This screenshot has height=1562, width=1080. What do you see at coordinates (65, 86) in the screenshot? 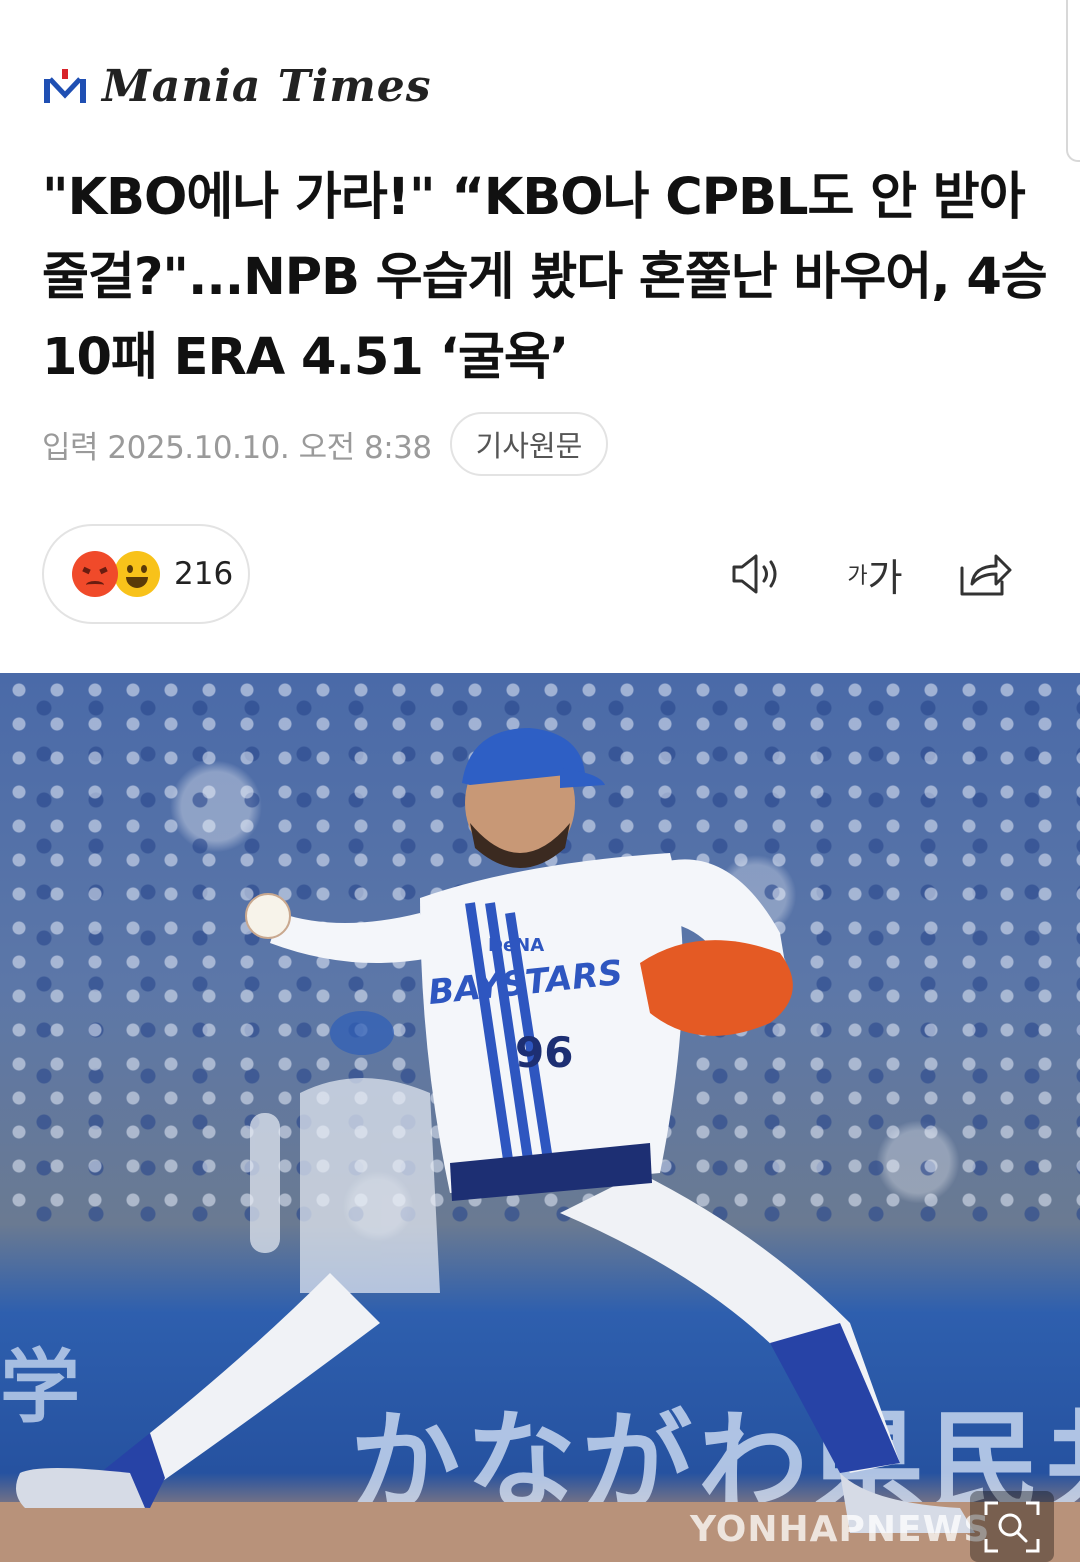
I see `mania-times-logo-icon` at bounding box center [65, 86].